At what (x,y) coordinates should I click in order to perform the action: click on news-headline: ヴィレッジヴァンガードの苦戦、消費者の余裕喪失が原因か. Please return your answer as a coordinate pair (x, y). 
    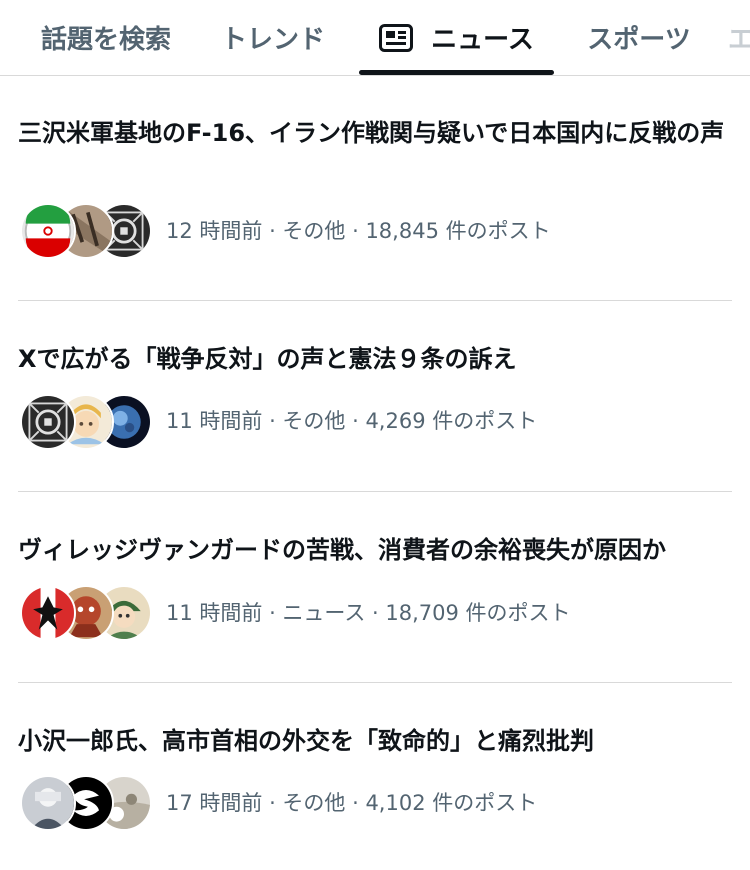
    Looking at the image, I should click on (342, 550).